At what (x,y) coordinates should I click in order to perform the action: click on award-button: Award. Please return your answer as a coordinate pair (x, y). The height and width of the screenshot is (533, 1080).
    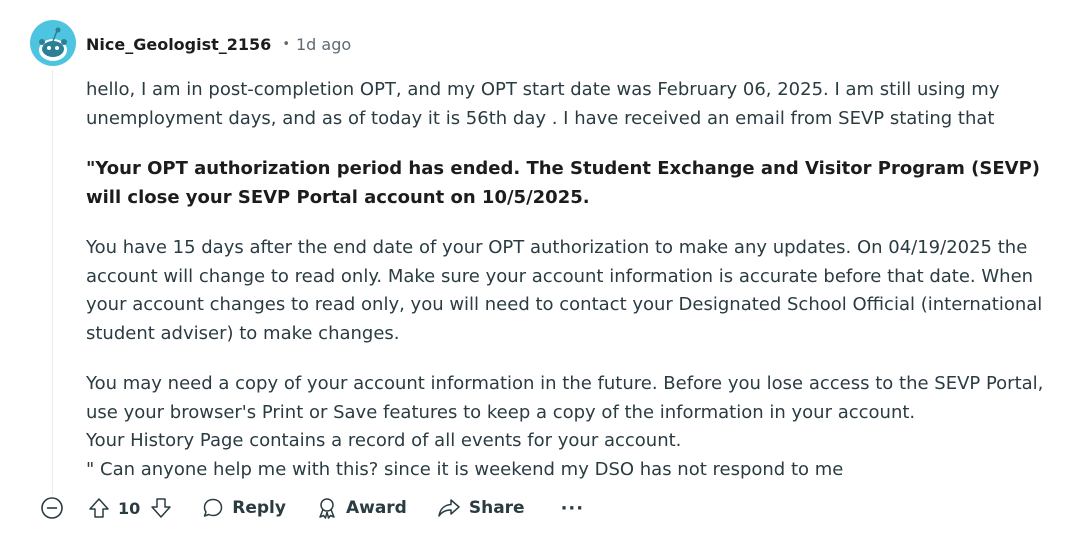
    Looking at the image, I should click on (361, 508).